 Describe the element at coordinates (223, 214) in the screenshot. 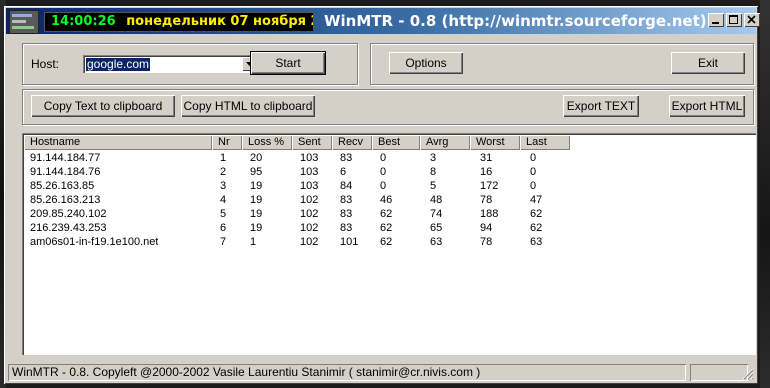

I see `cell-nr: 5` at that location.